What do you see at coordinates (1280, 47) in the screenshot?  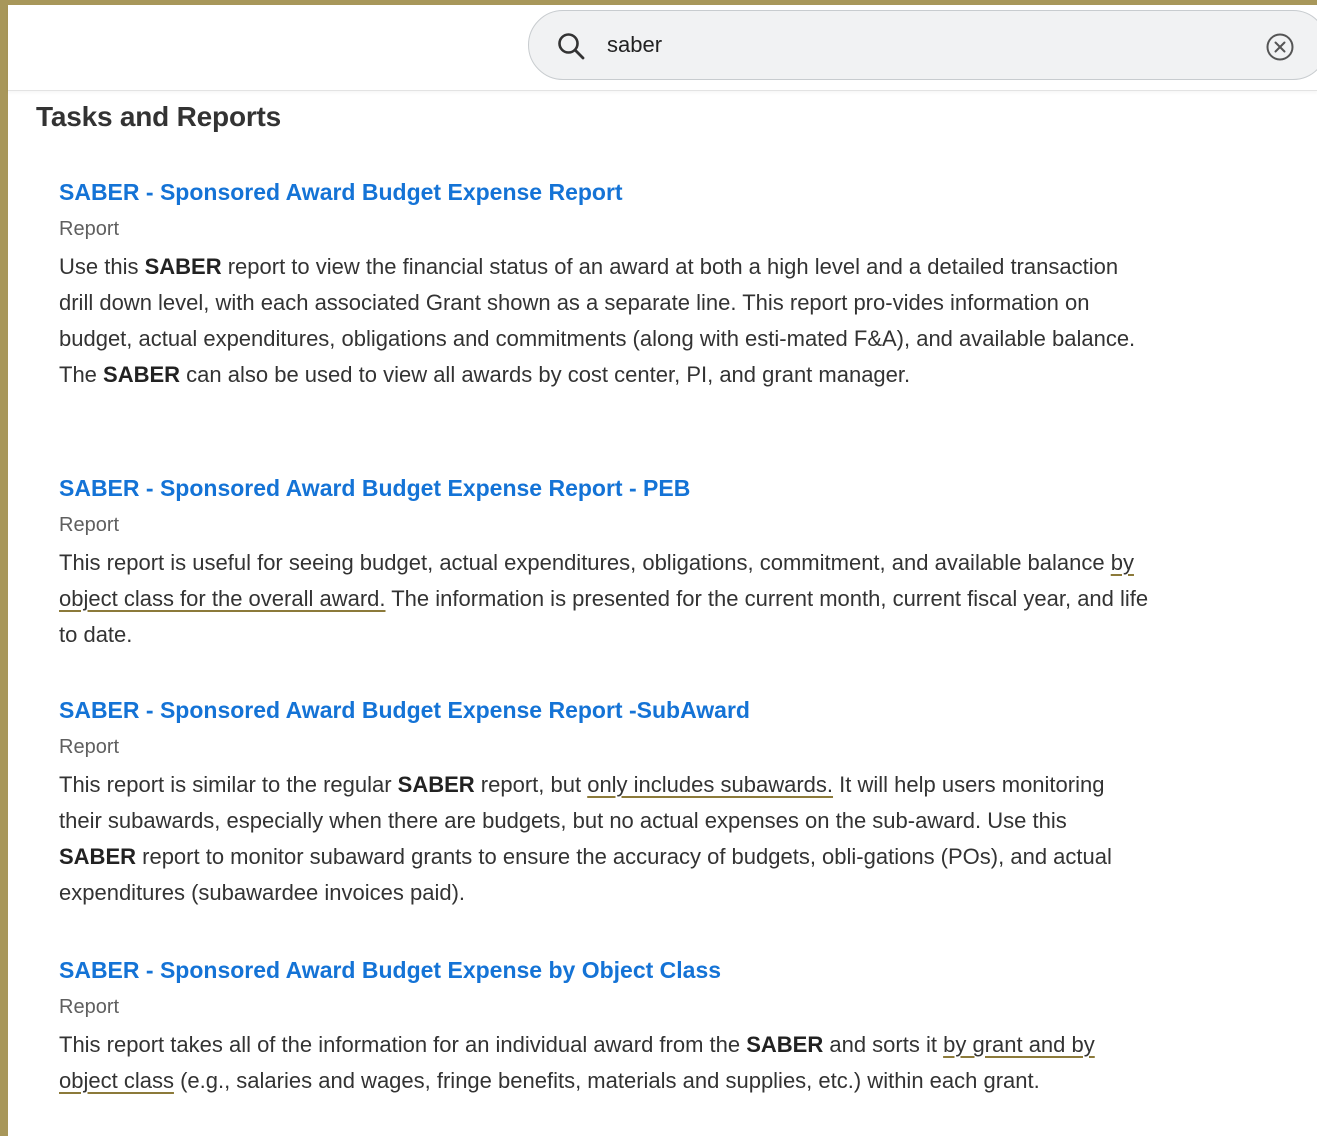 I see `clear-search-icon` at bounding box center [1280, 47].